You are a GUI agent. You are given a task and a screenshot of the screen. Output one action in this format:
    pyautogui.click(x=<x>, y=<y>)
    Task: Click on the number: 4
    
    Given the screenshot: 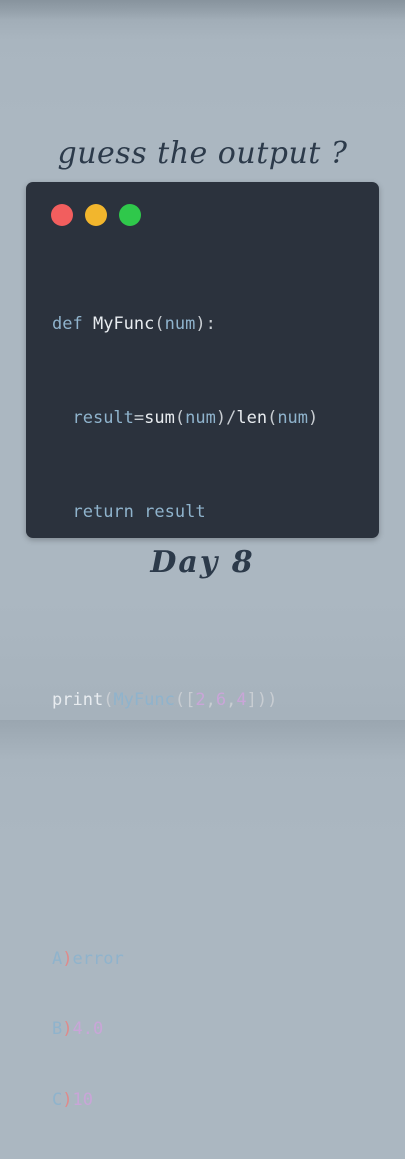 What is the action you would take?
    pyautogui.click(x=241, y=700)
    